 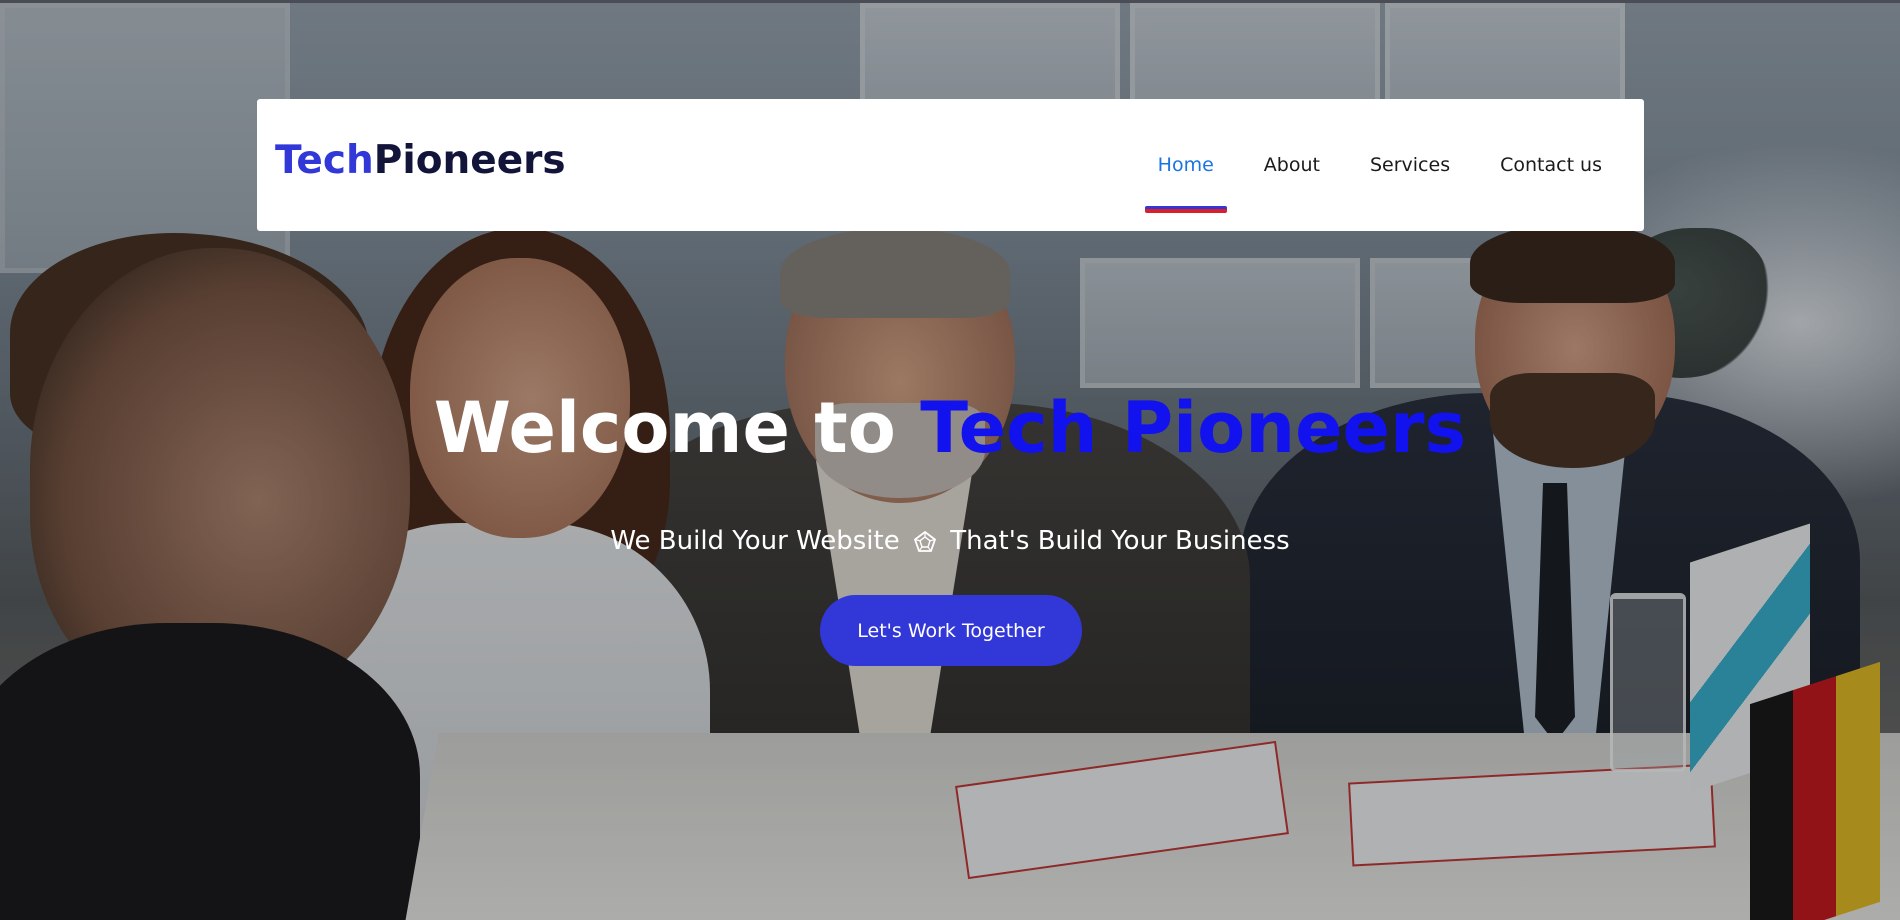 I want to click on nav-item-about: About, so click(x=1292, y=165).